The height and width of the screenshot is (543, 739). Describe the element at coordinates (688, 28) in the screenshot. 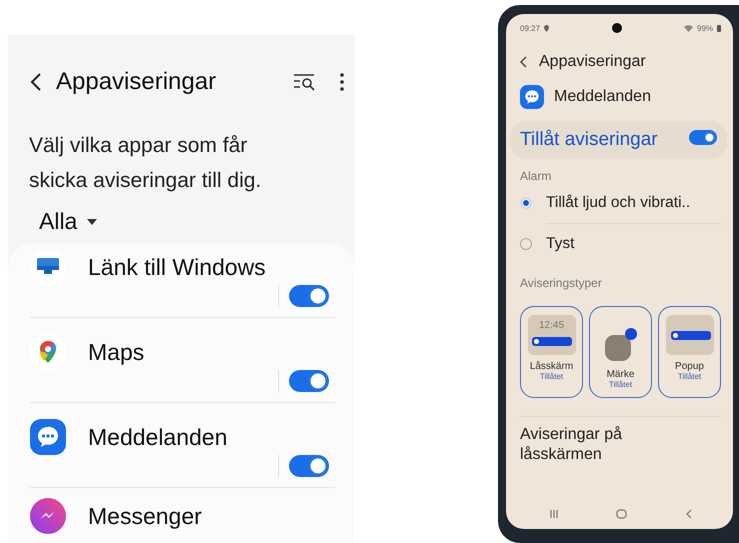

I see `wifi-icon` at that location.